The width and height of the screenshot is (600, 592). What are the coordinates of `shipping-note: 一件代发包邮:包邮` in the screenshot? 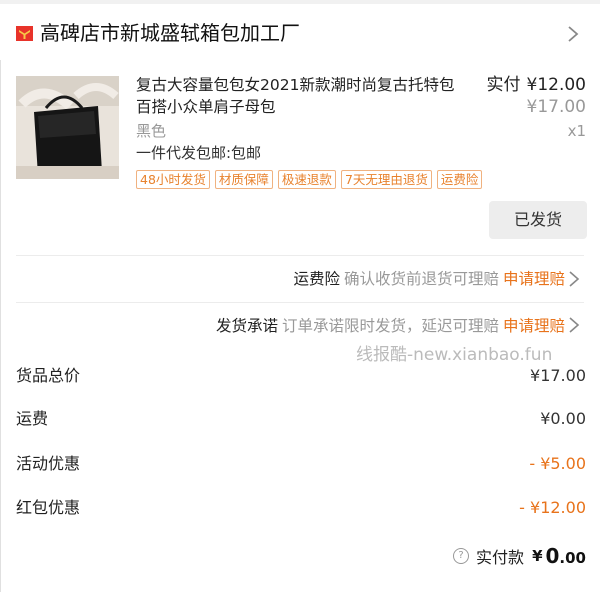 It's located at (199, 153).